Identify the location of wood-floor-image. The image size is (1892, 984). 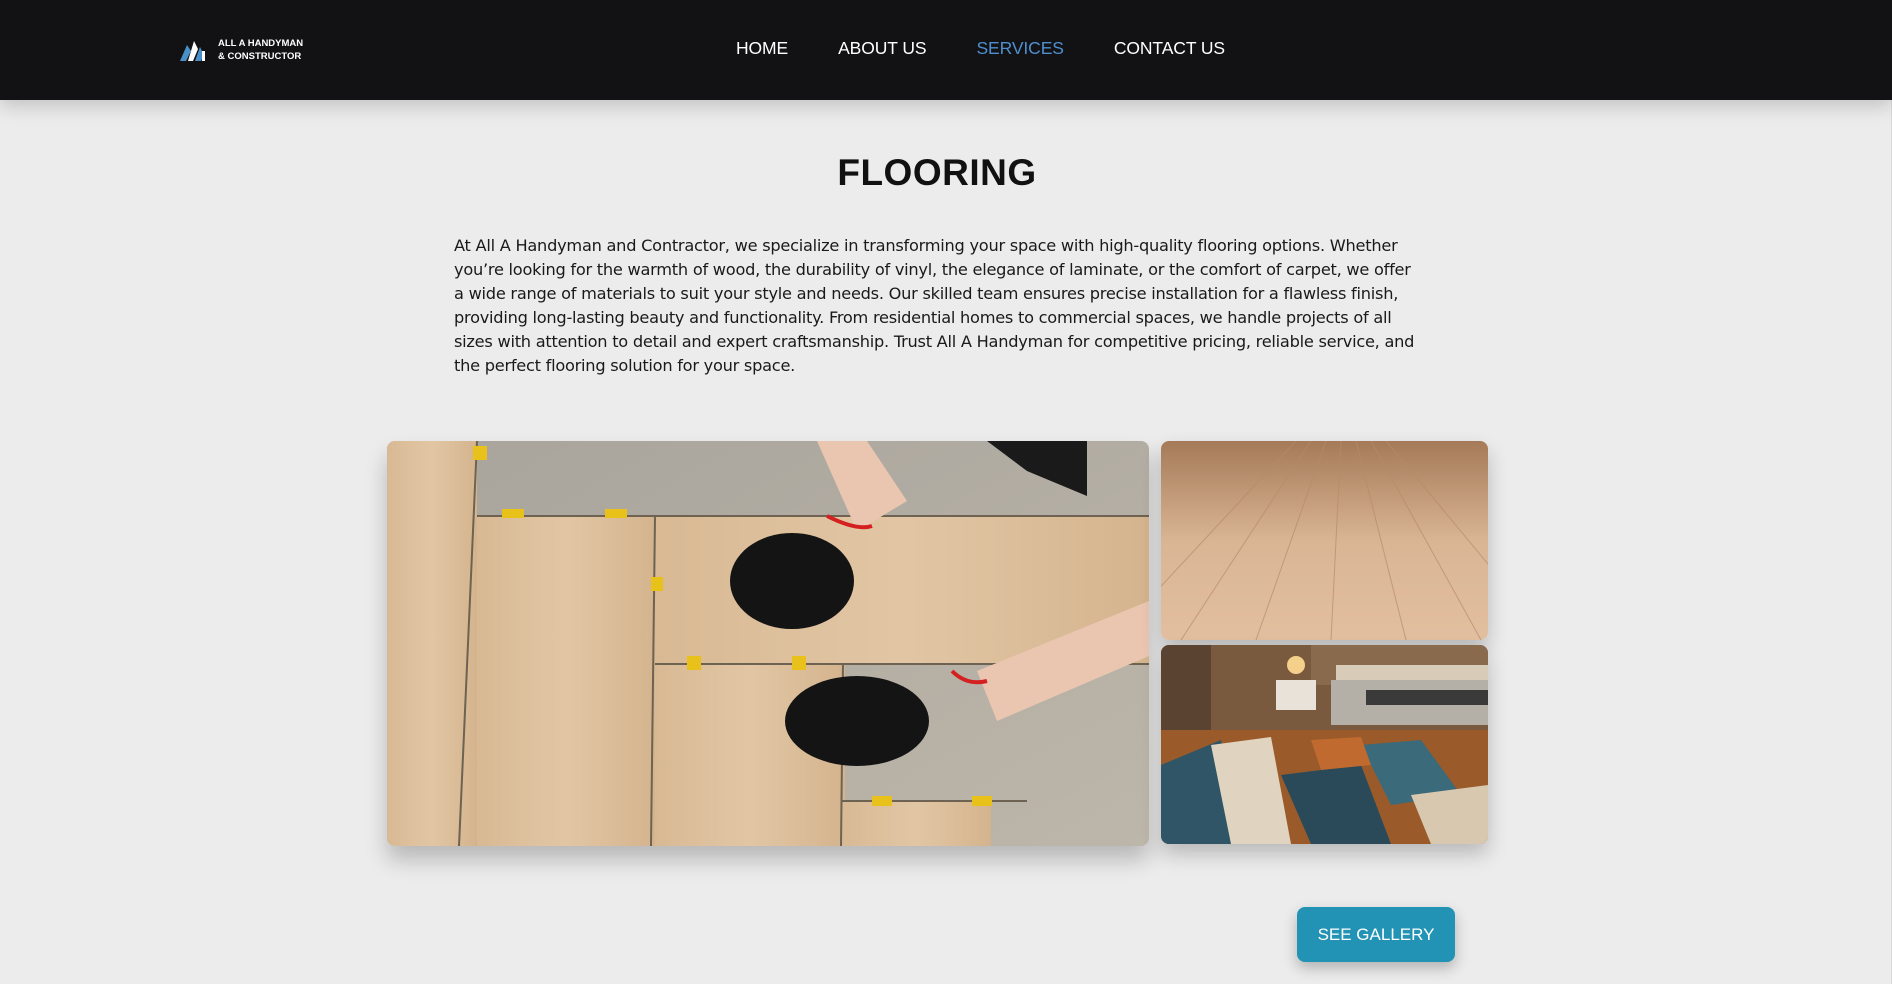
(1324, 540).